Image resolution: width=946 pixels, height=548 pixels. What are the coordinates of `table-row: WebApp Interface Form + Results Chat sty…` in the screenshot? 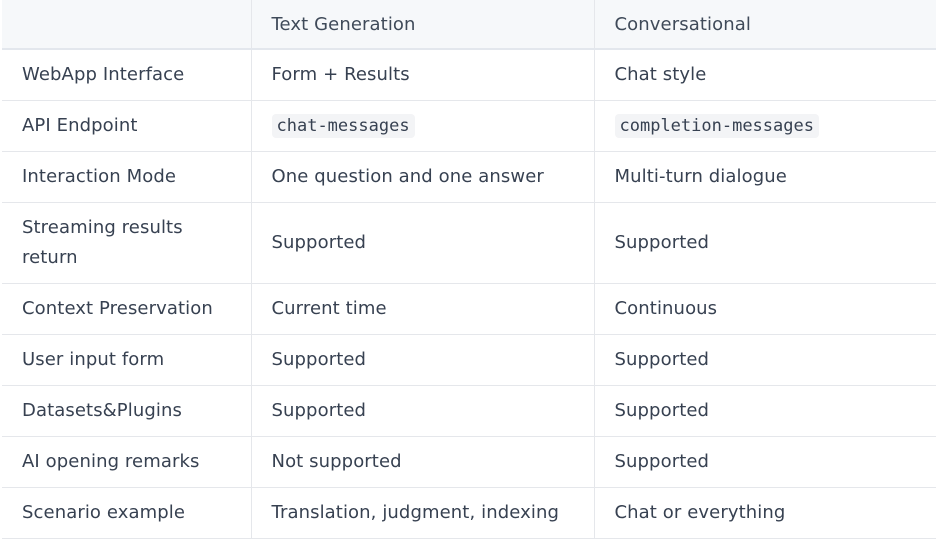 It's located at (469, 75).